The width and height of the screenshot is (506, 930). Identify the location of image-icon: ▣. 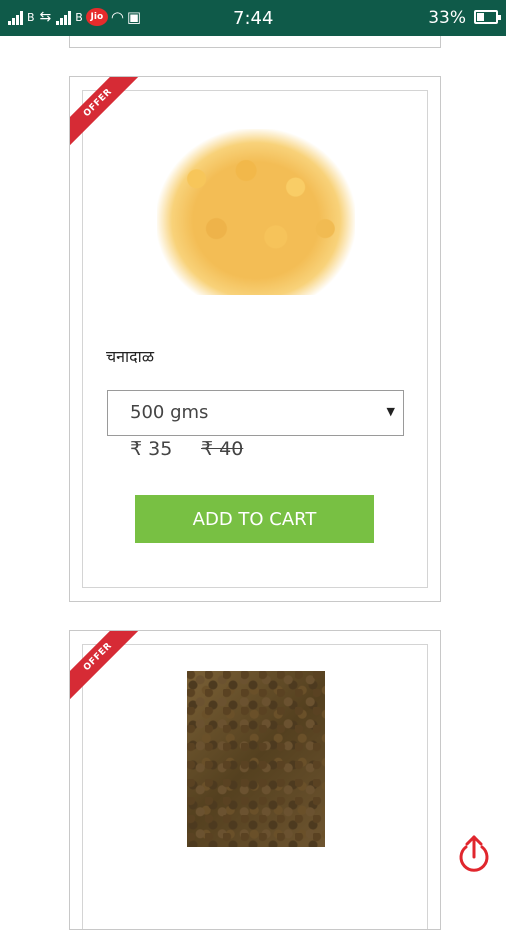
(134, 17).